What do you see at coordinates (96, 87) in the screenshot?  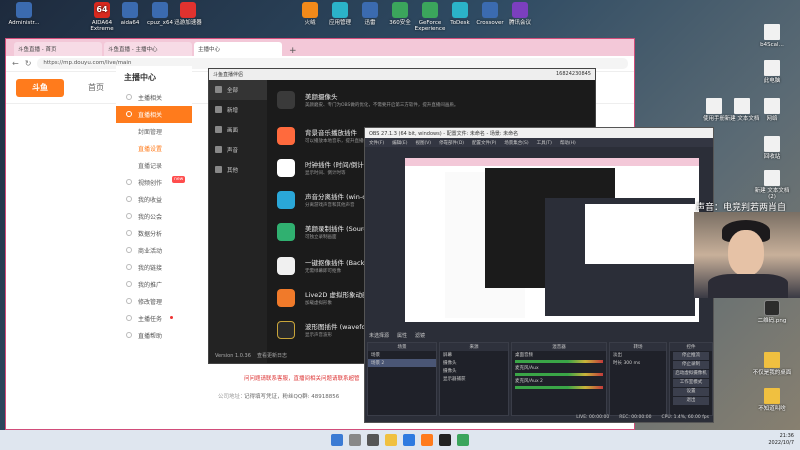 I see `home-link: 首页` at bounding box center [96, 87].